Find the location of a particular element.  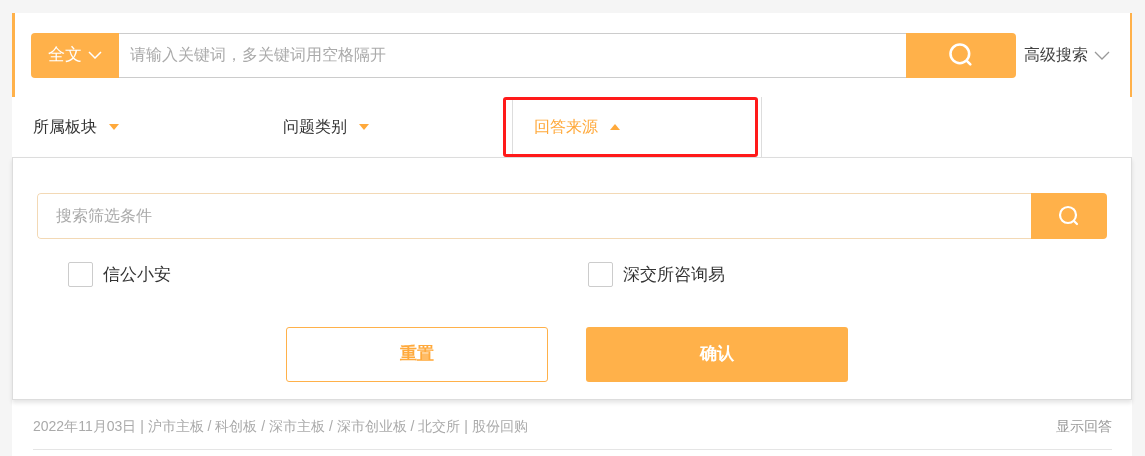

confirm-button: 确认 is located at coordinates (717, 354).